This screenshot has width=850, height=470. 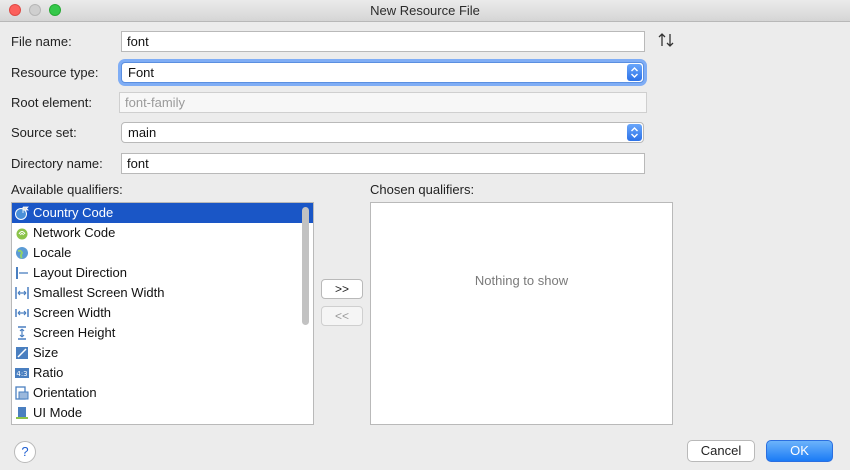 I want to click on resource-type-value: Font, so click(x=141, y=72).